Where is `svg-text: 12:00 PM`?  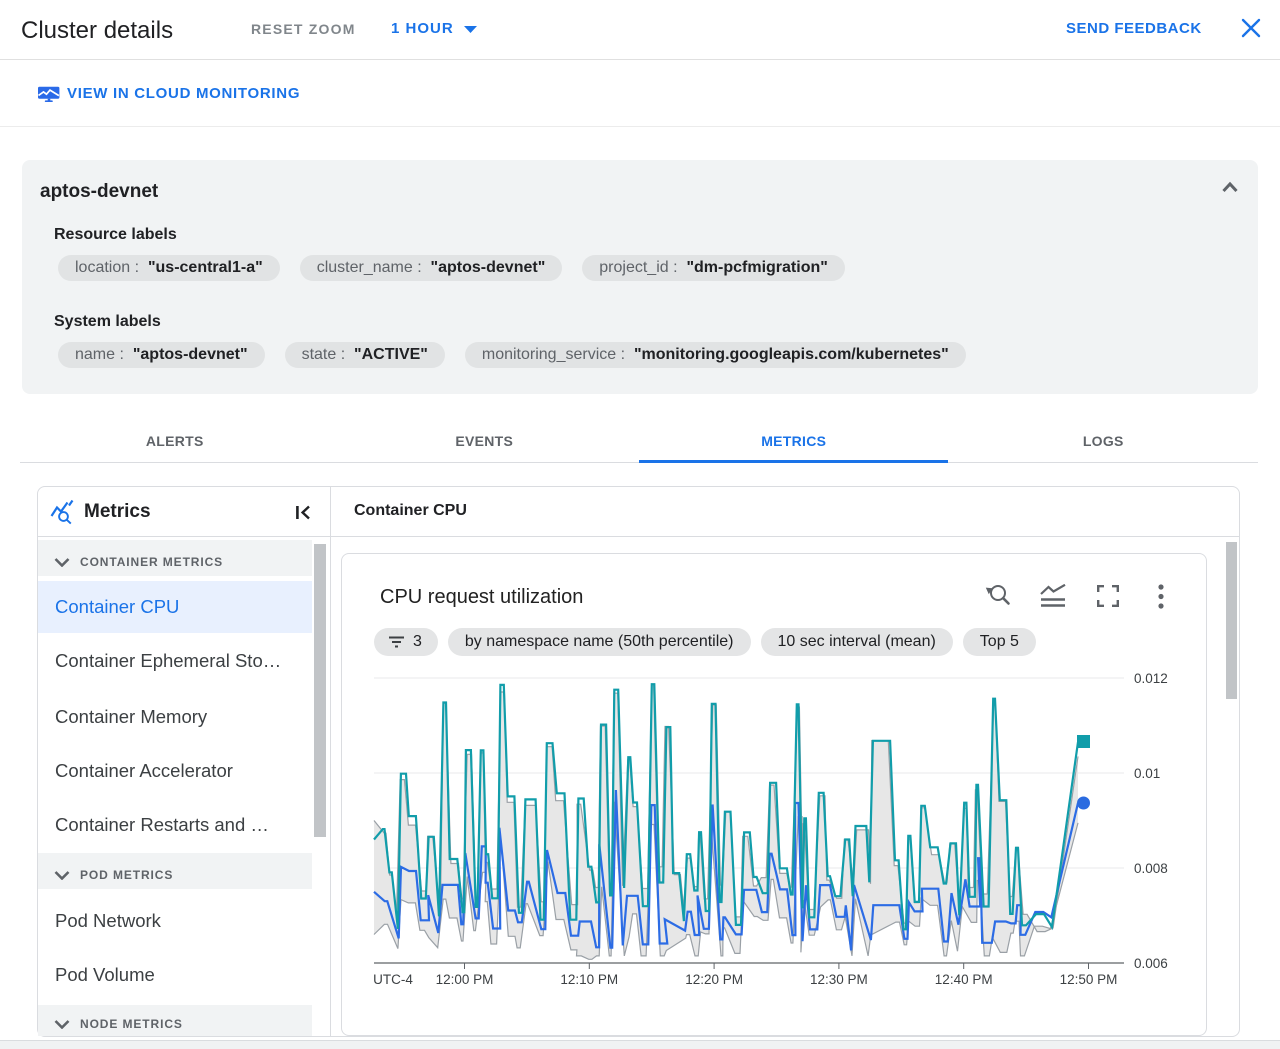 svg-text: 12:00 PM is located at coordinates (465, 979).